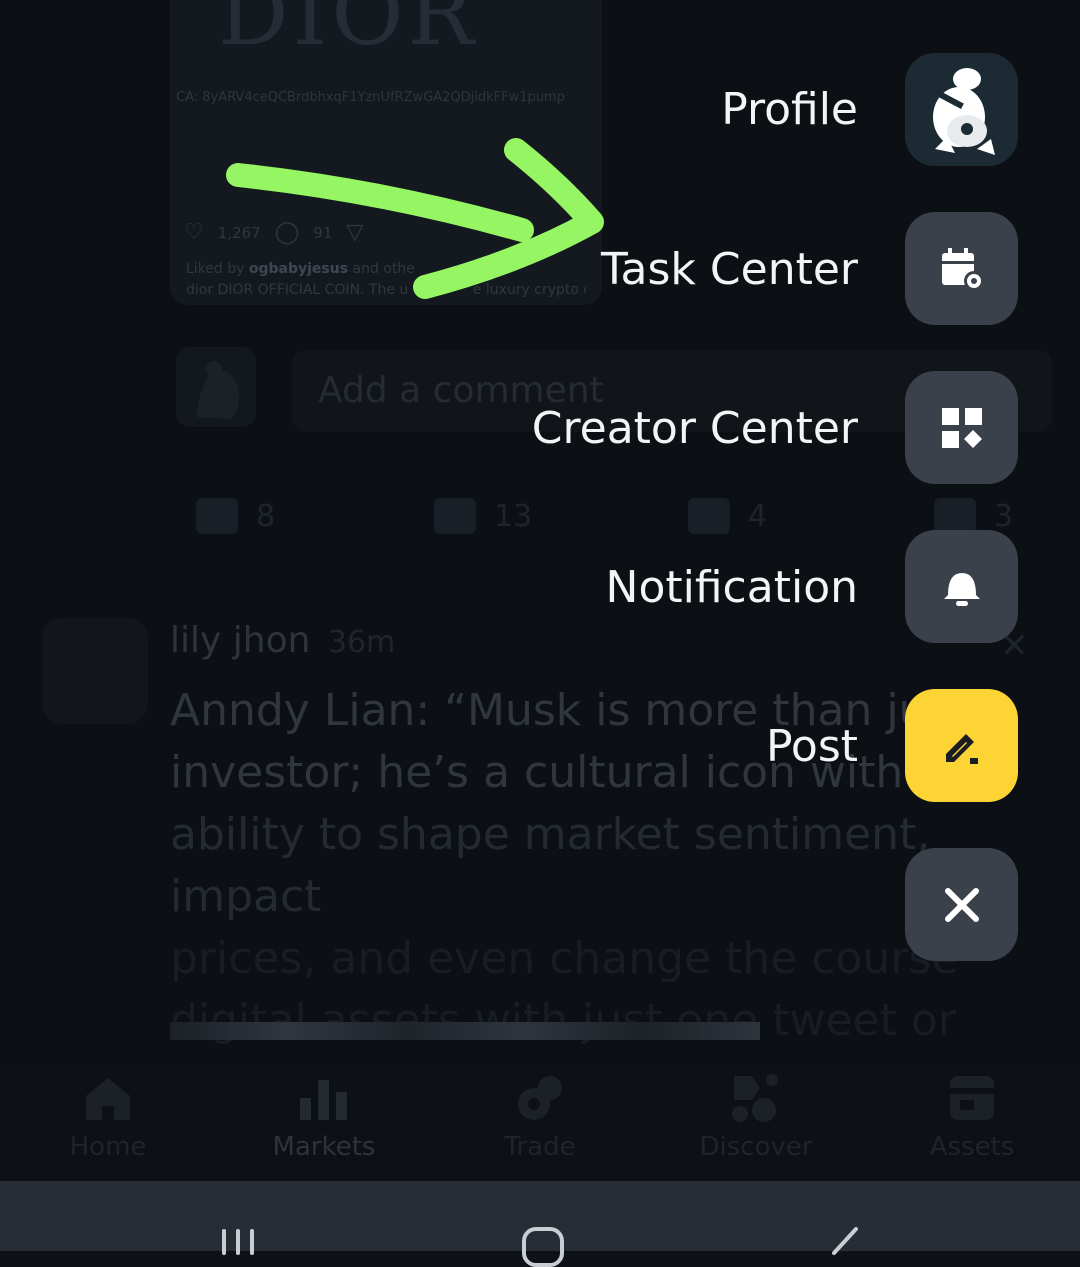 The width and height of the screenshot is (1080, 1267). What do you see at coordinates (695, 428) in the screenshot?
I see `menu-label-creator-center: Creator Center` at bounding box center [695, 428].